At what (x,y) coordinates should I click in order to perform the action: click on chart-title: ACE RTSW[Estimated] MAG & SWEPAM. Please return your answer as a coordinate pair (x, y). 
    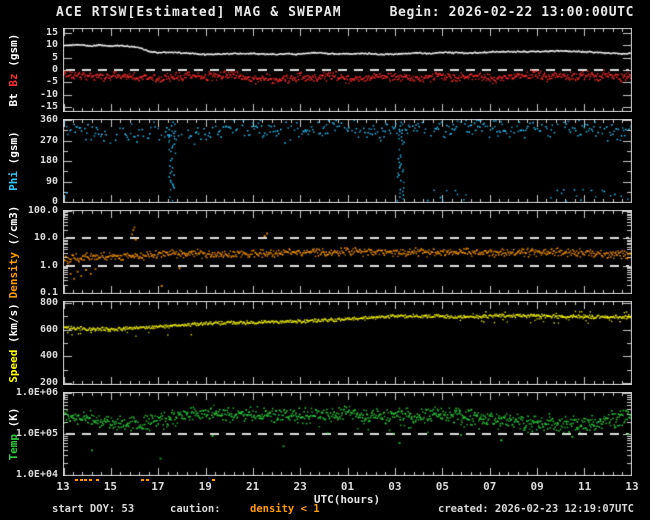
    Looking at the image, I should click on (199, 12).